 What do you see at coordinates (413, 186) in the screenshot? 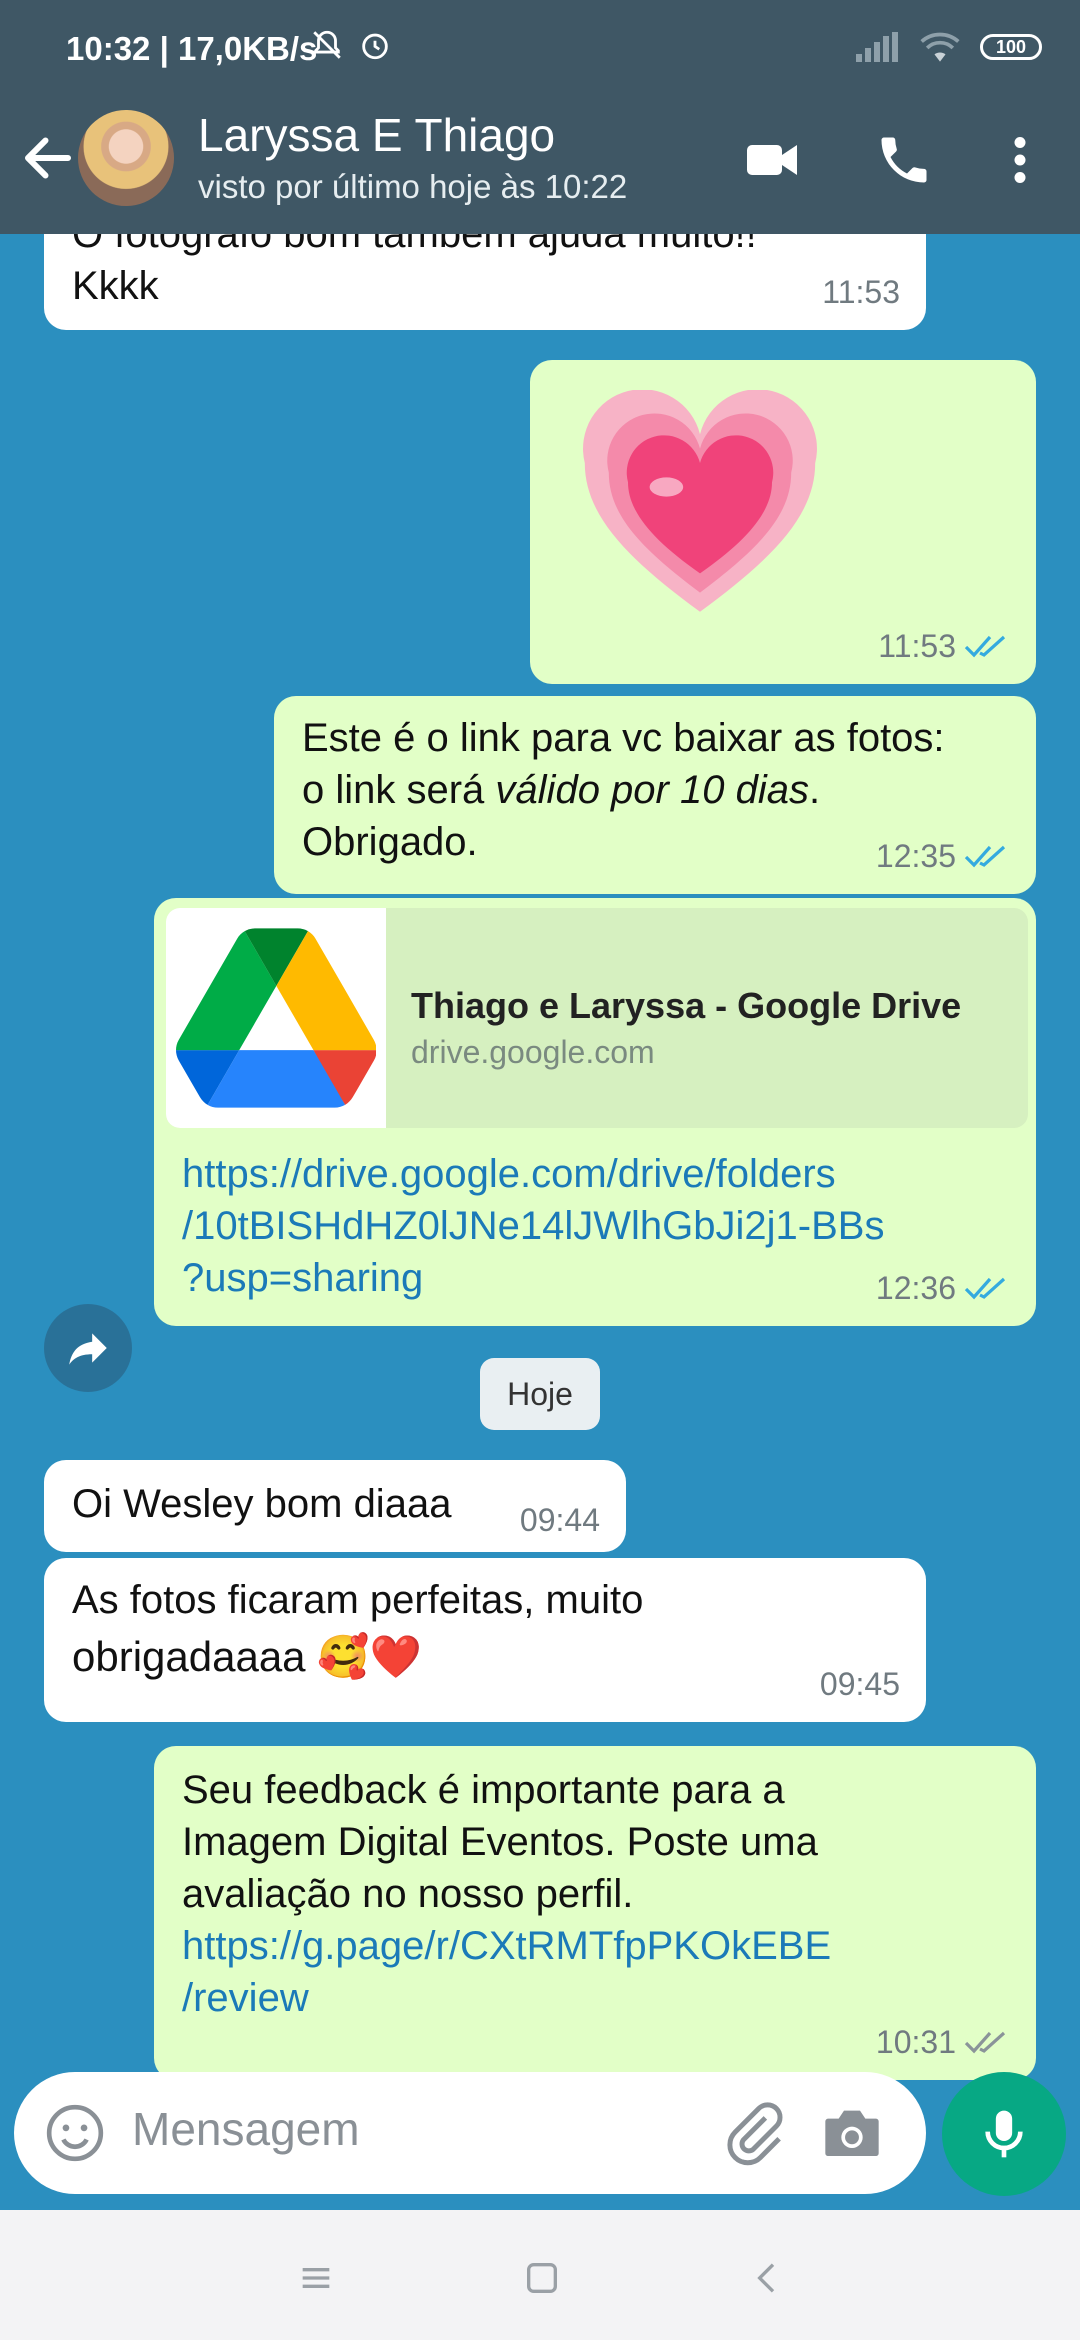
I see `last-seen-status: visto por último hoje às 10:22` at bounding box center [413, 186].